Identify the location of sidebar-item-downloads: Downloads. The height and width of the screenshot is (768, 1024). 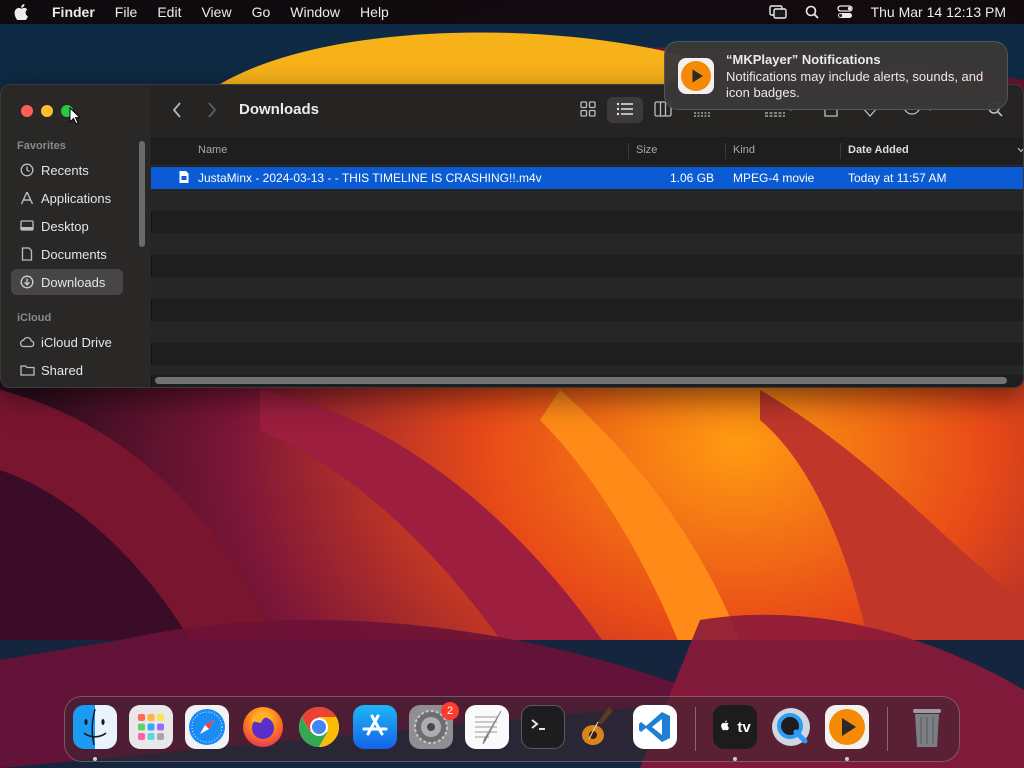
(67, 282).